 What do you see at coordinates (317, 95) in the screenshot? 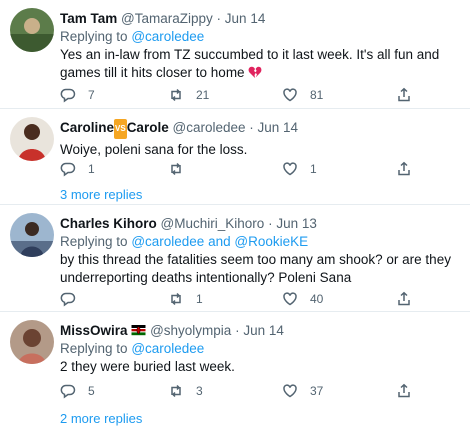
I see `like-count: 81` at bounding box center [317, 95].